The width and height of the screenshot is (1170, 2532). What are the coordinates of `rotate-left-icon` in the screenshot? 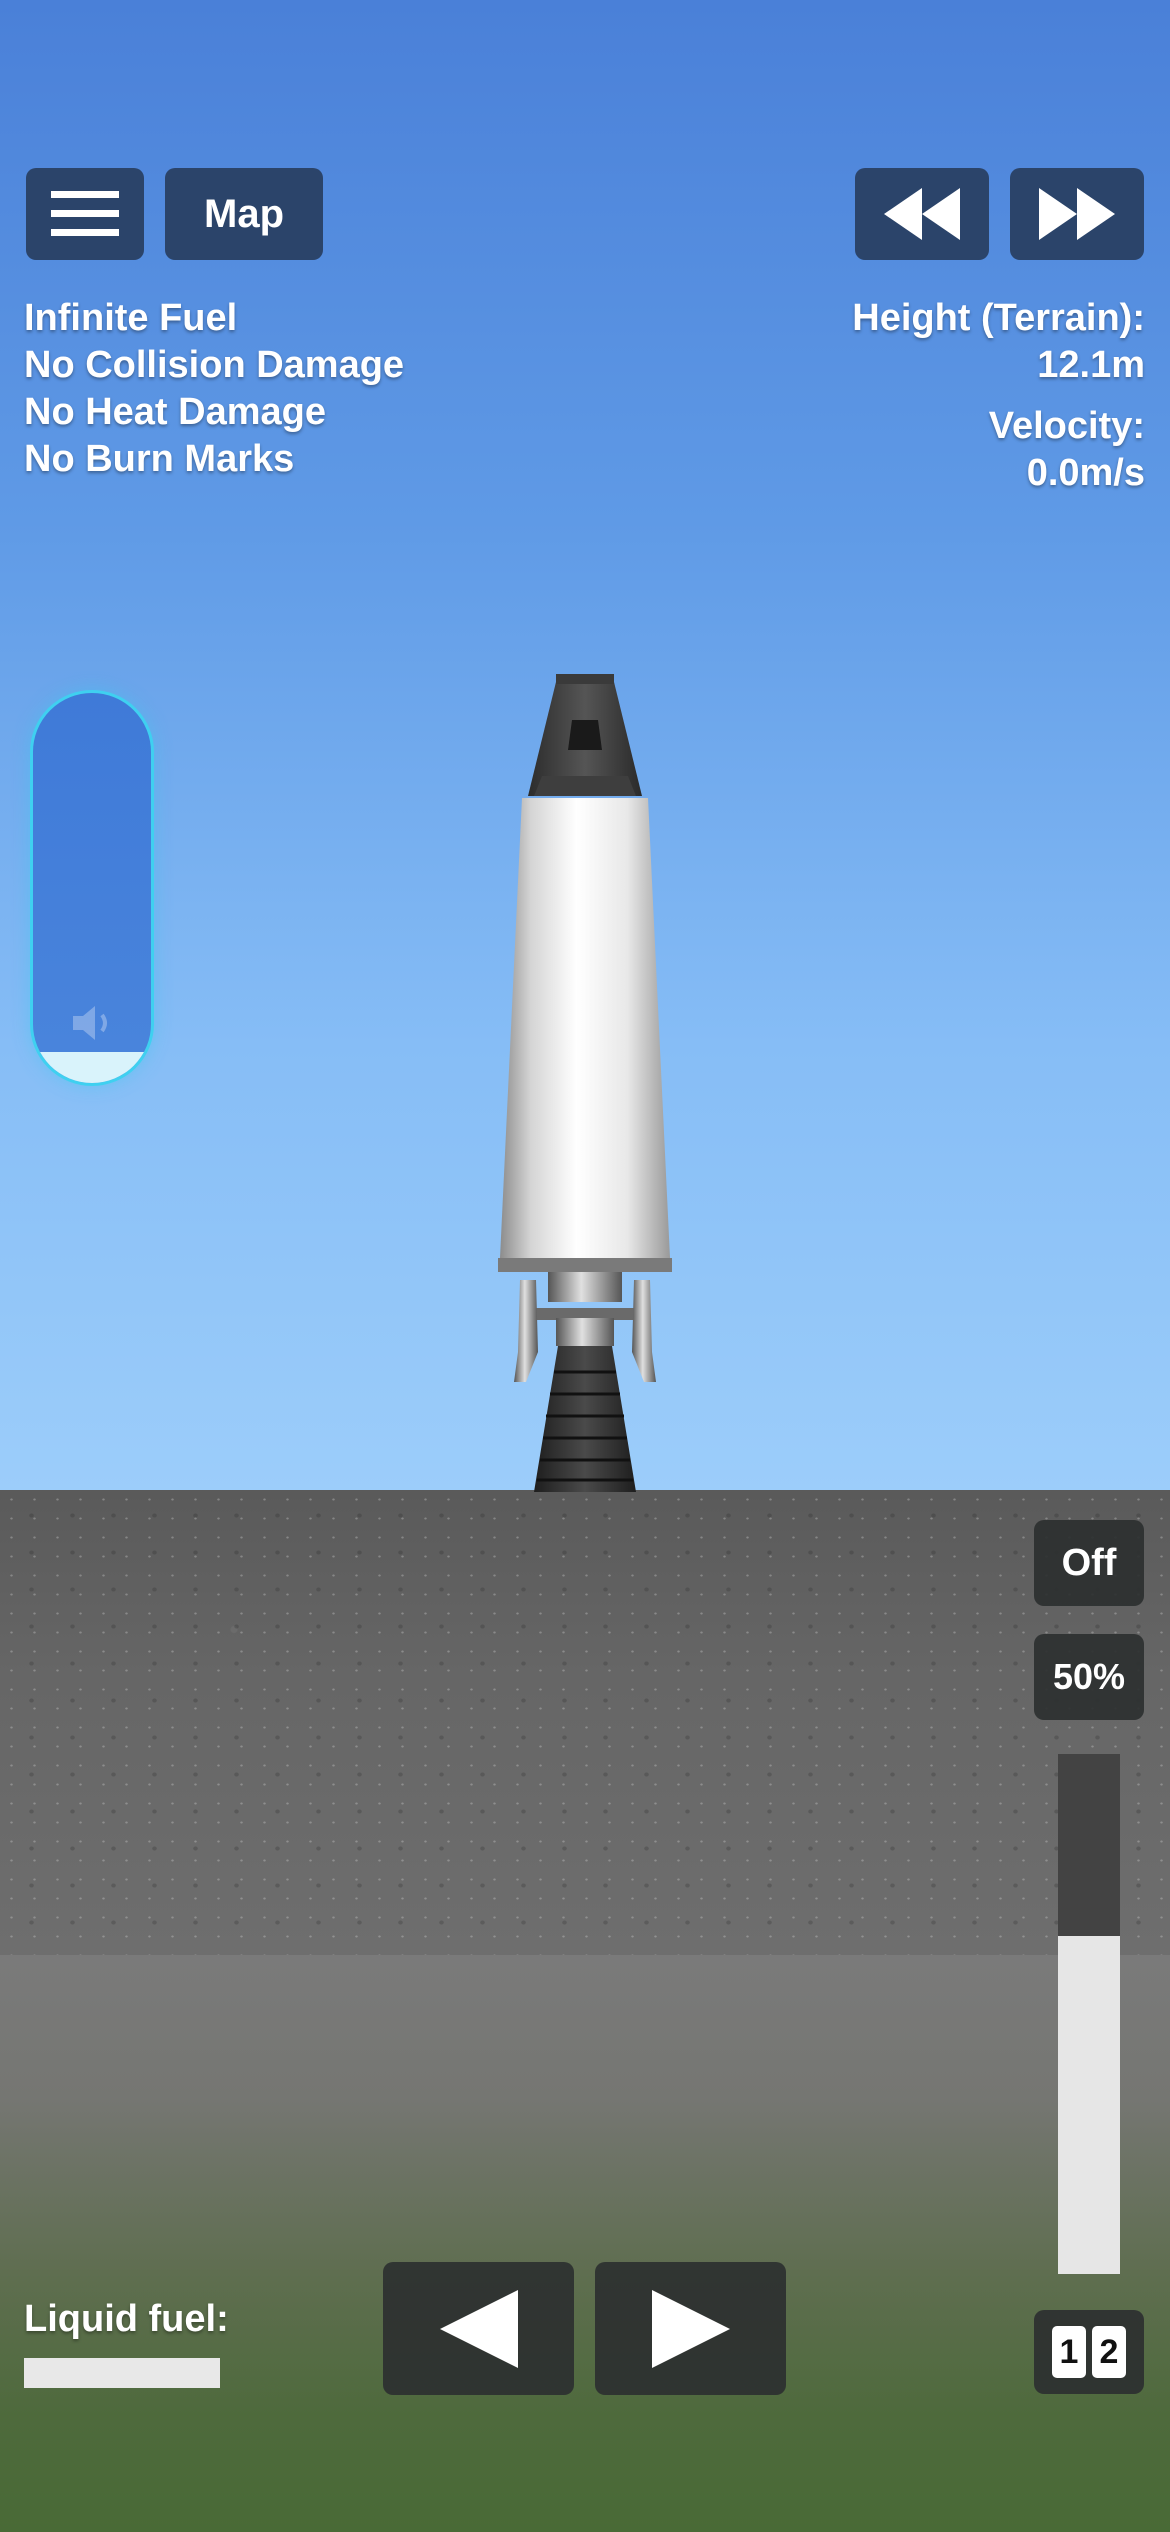 It's located at (478, 2328).